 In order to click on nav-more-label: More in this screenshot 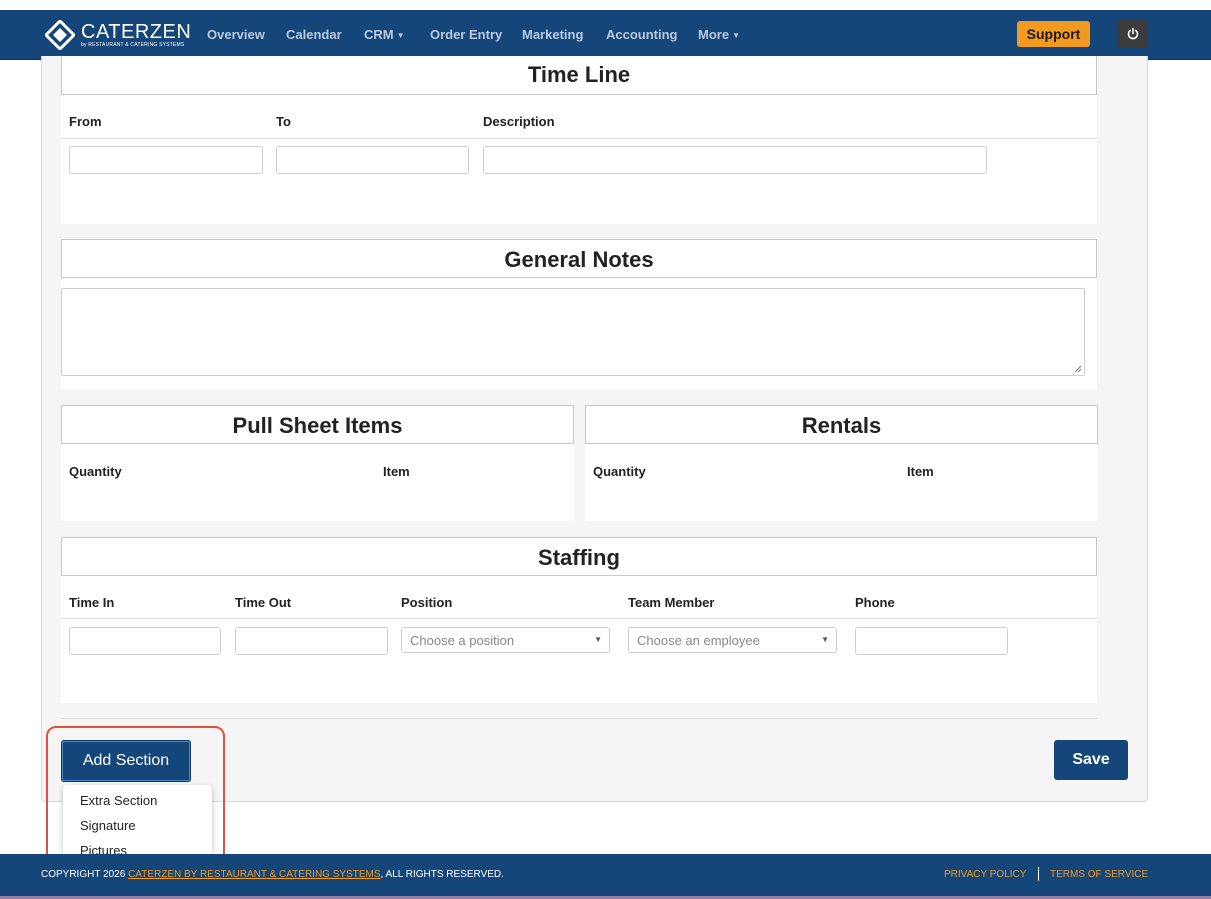, I will do `click(714, 34)`.